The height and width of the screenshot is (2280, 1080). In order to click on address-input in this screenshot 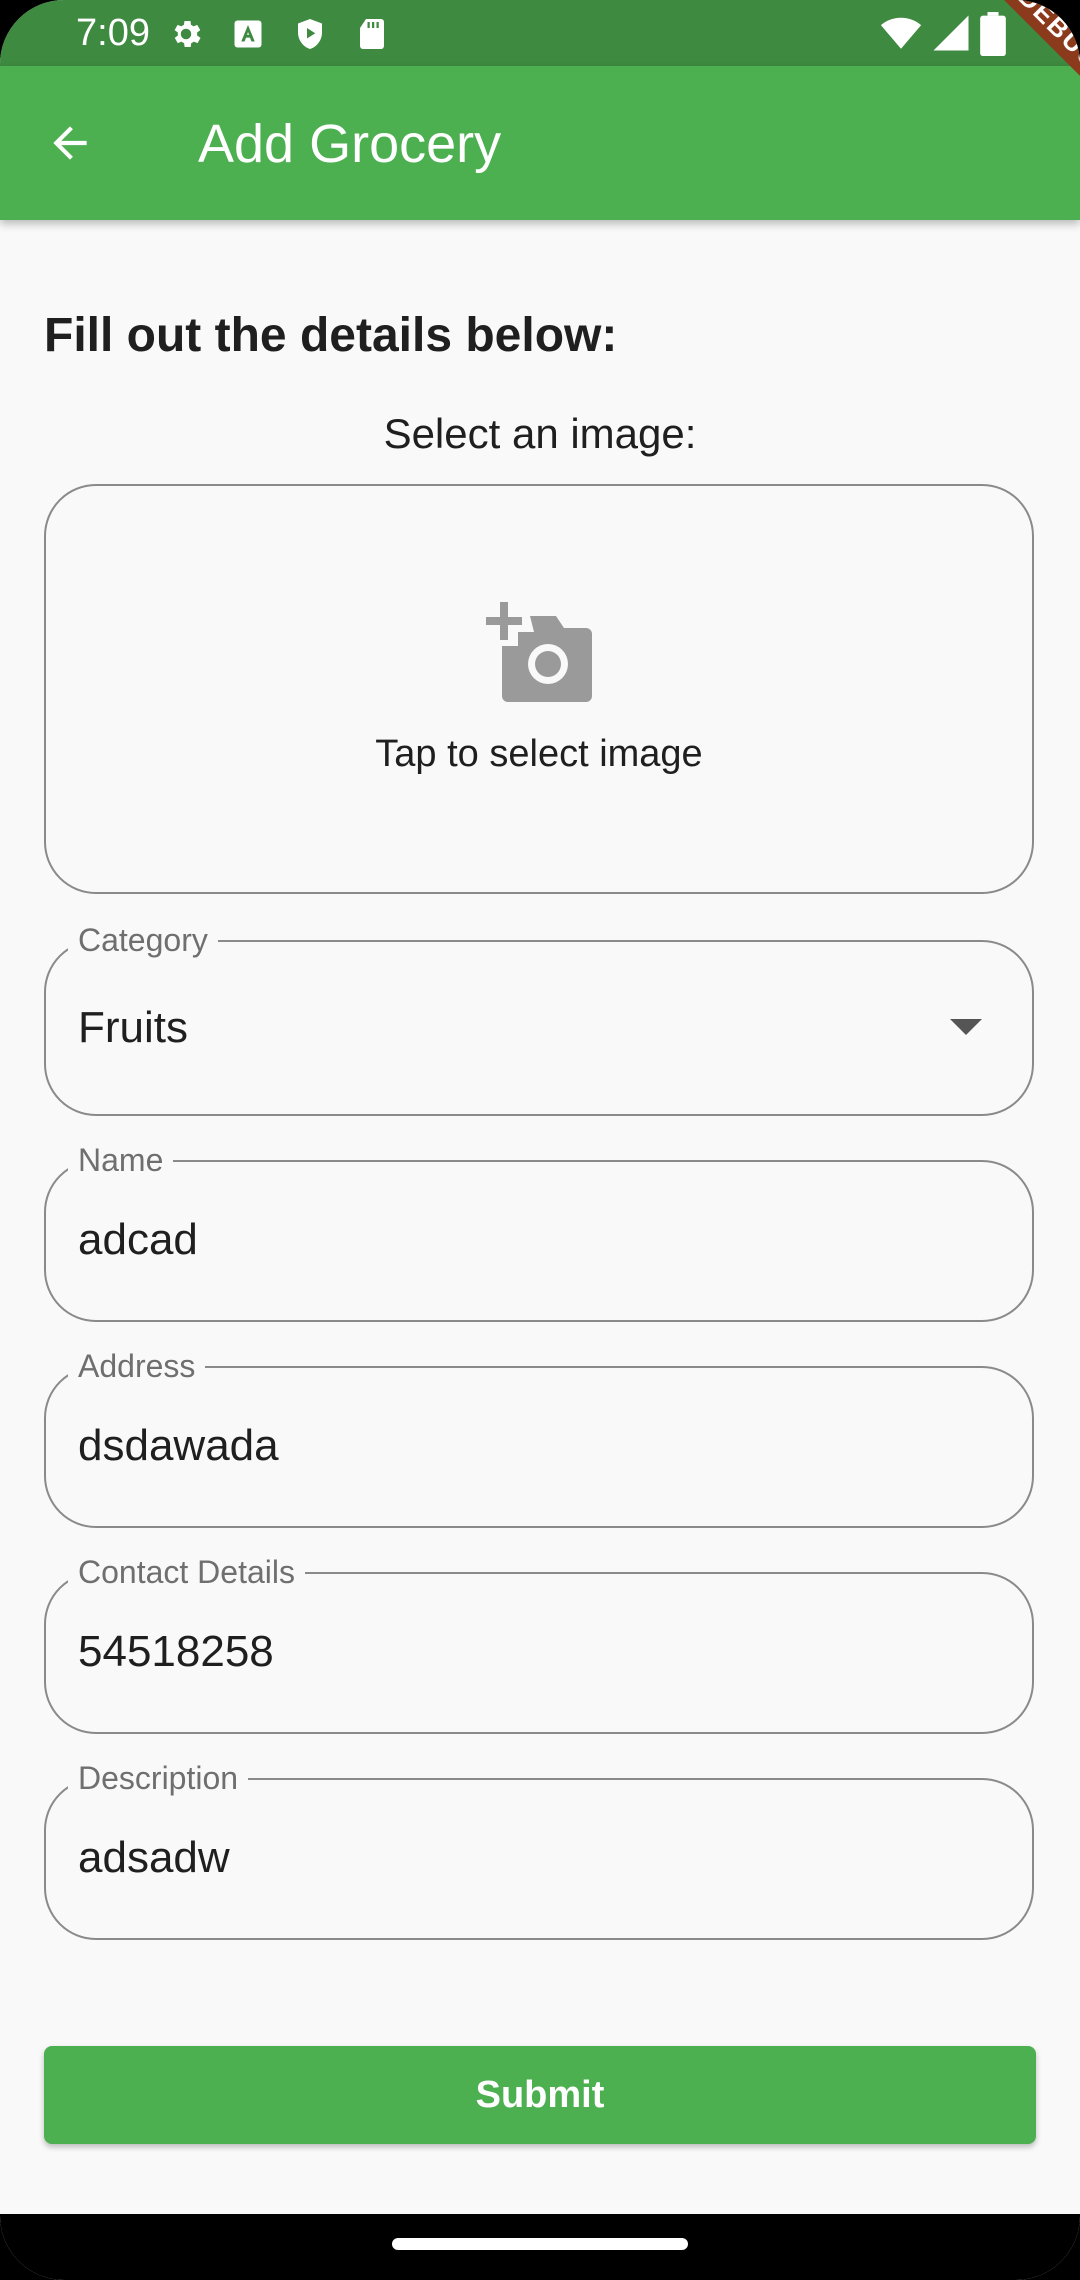, I will do `click(528, 1446)`.